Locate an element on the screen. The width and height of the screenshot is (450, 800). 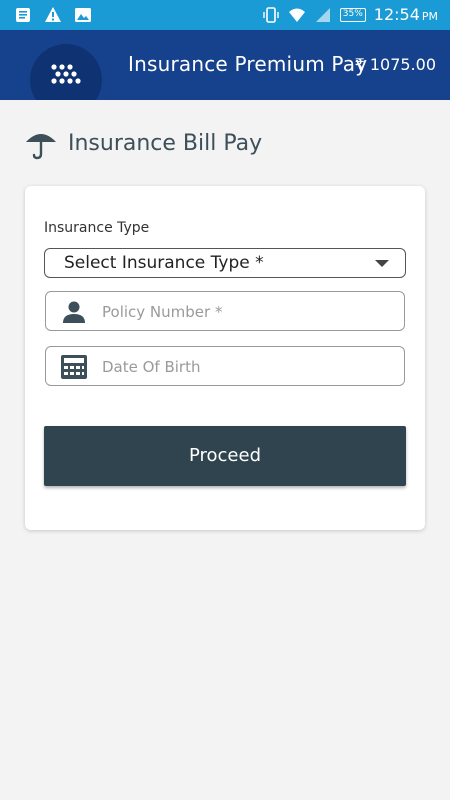
app-title: Insurance Premium Pay is located at coordinates (248, 64).